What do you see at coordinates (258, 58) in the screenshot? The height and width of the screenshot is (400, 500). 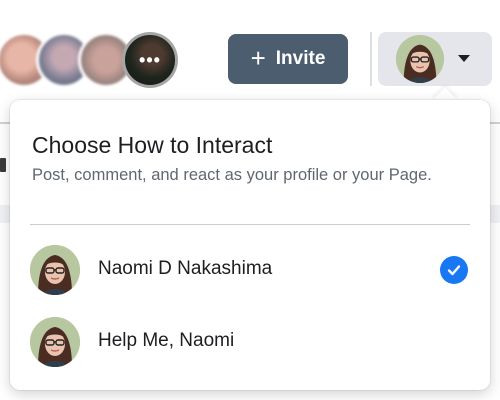 I see `plus-icon: +` at bounding box center [258, 58].